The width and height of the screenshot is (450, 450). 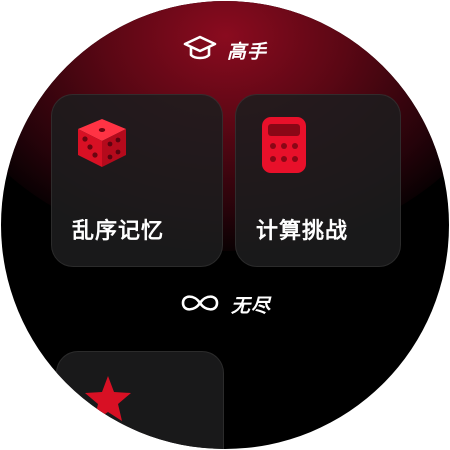 I want to click on section-label-advanced: 高手, so click(x=246, y=51).